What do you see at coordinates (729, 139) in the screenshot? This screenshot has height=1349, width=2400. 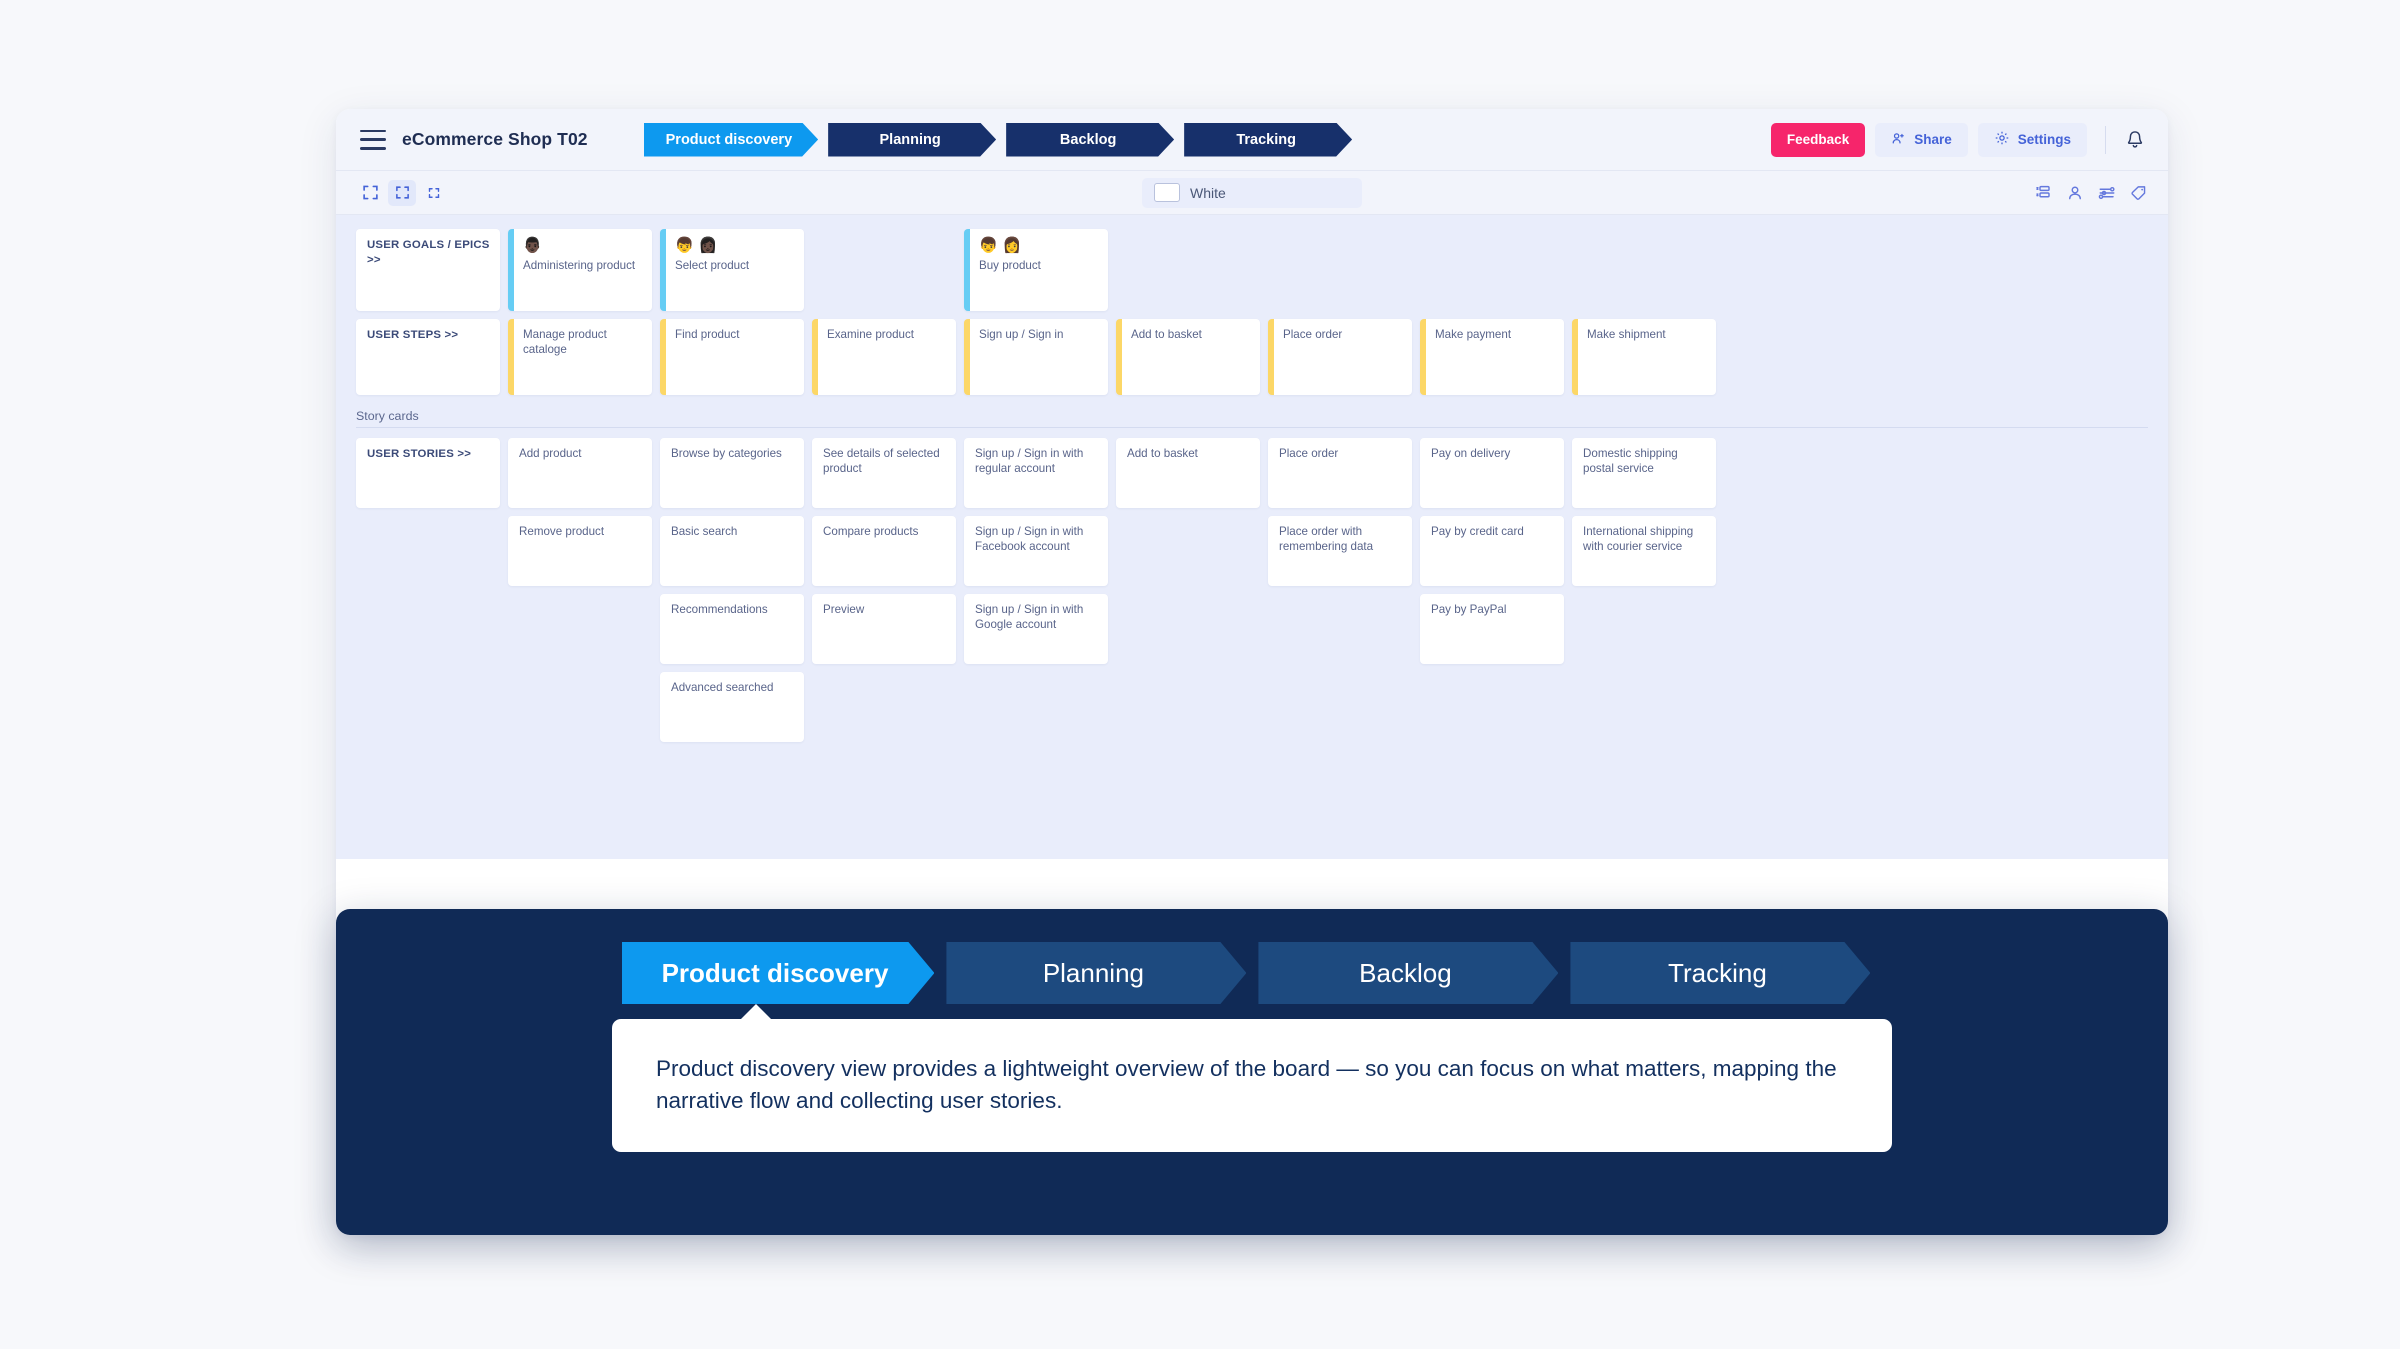 I see `top-step-label: Product discovery` at bounding box center [729, 139].